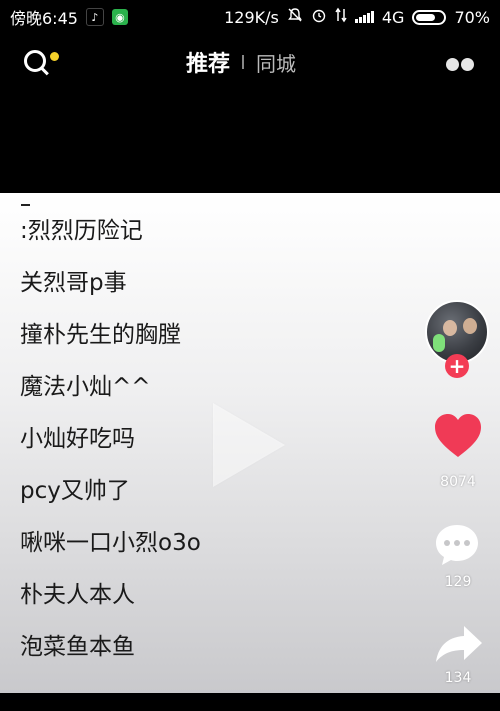 This screenshot has width=500, height=711. I want to click on follow-button: +, so click(457, 366).